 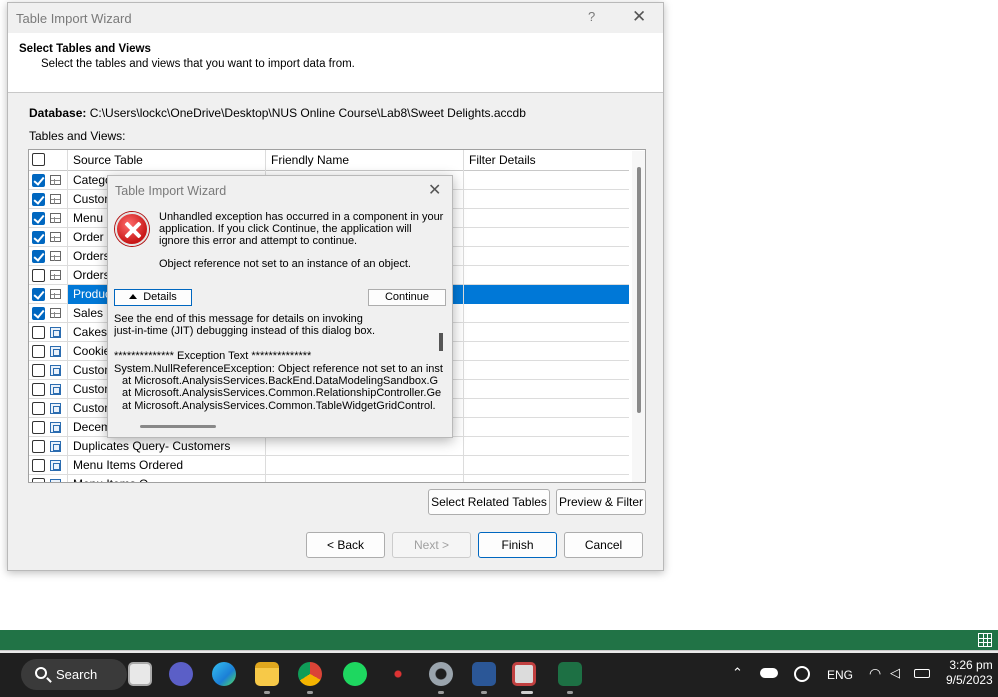 I want to click on wifi-icon: ◠, so click(x=875, y=673).